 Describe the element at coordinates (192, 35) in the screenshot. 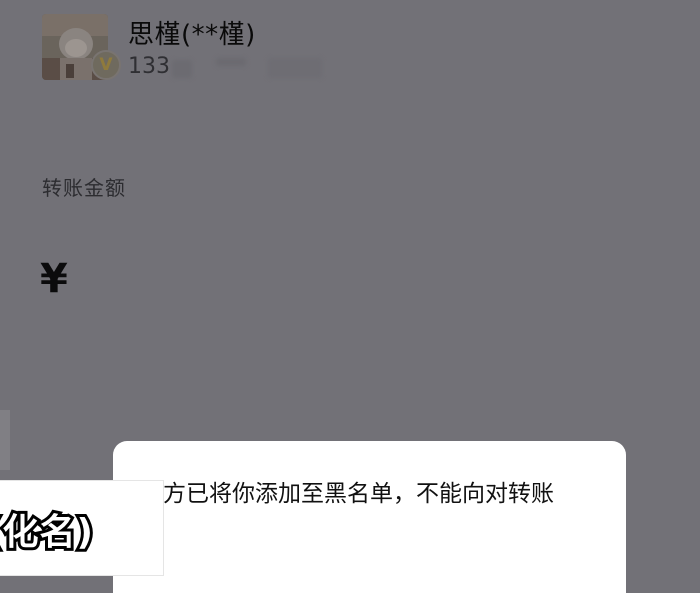

I see `contact-name: 思槿(**槿)` at that location.